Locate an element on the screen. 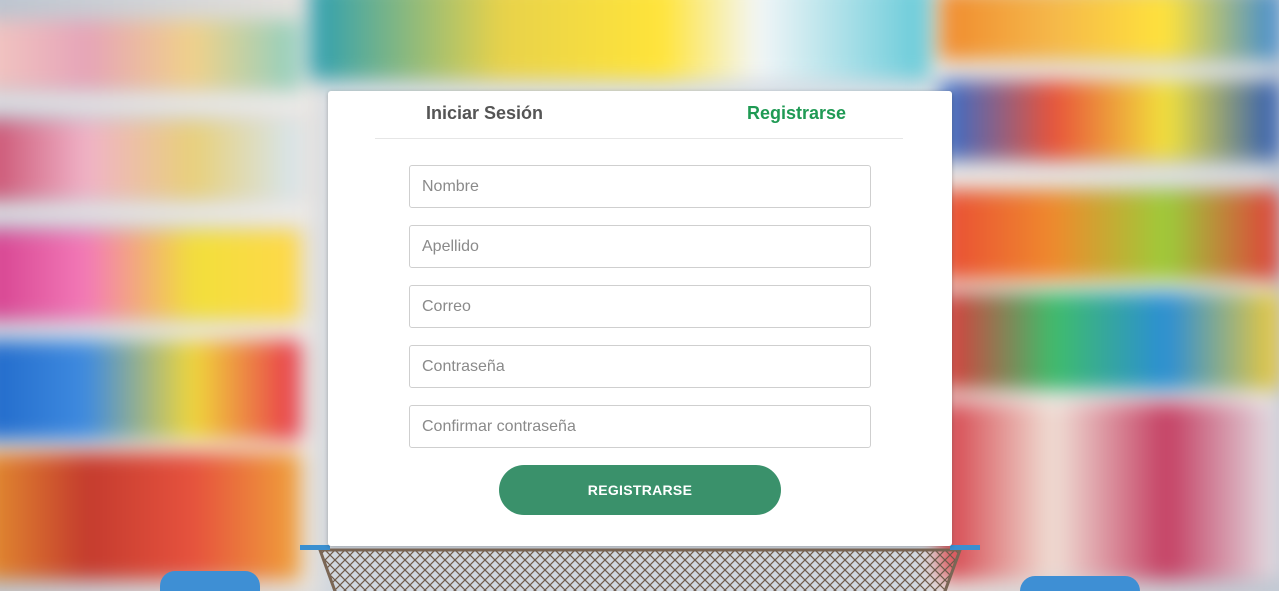 The width and height of the screenshot is (1279, 591). back-aisle-products is located at coordinates (630, 40).